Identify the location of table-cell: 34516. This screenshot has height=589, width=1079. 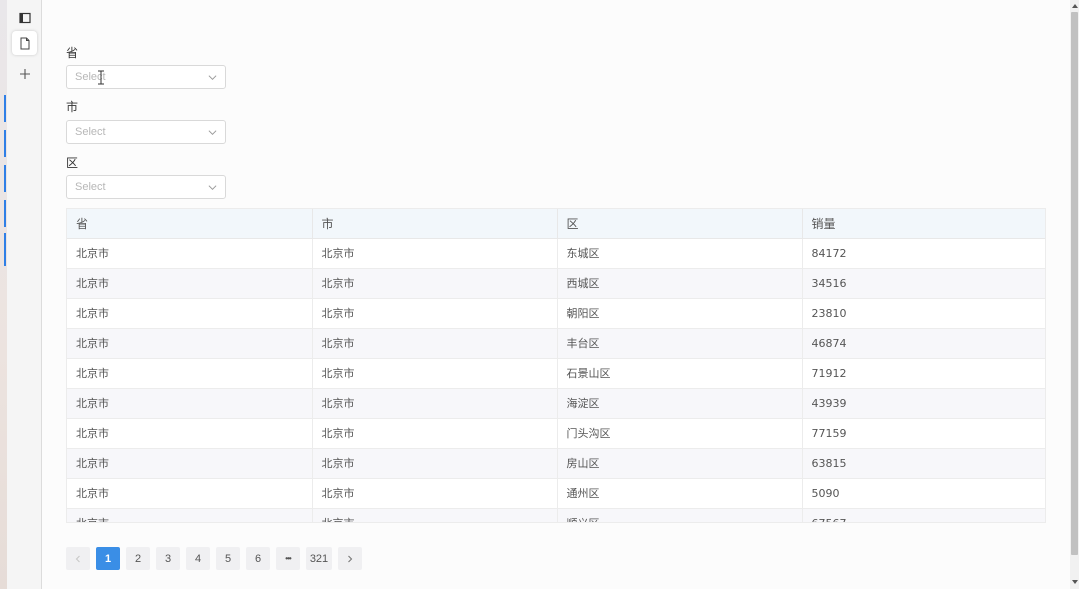
(923, 283).